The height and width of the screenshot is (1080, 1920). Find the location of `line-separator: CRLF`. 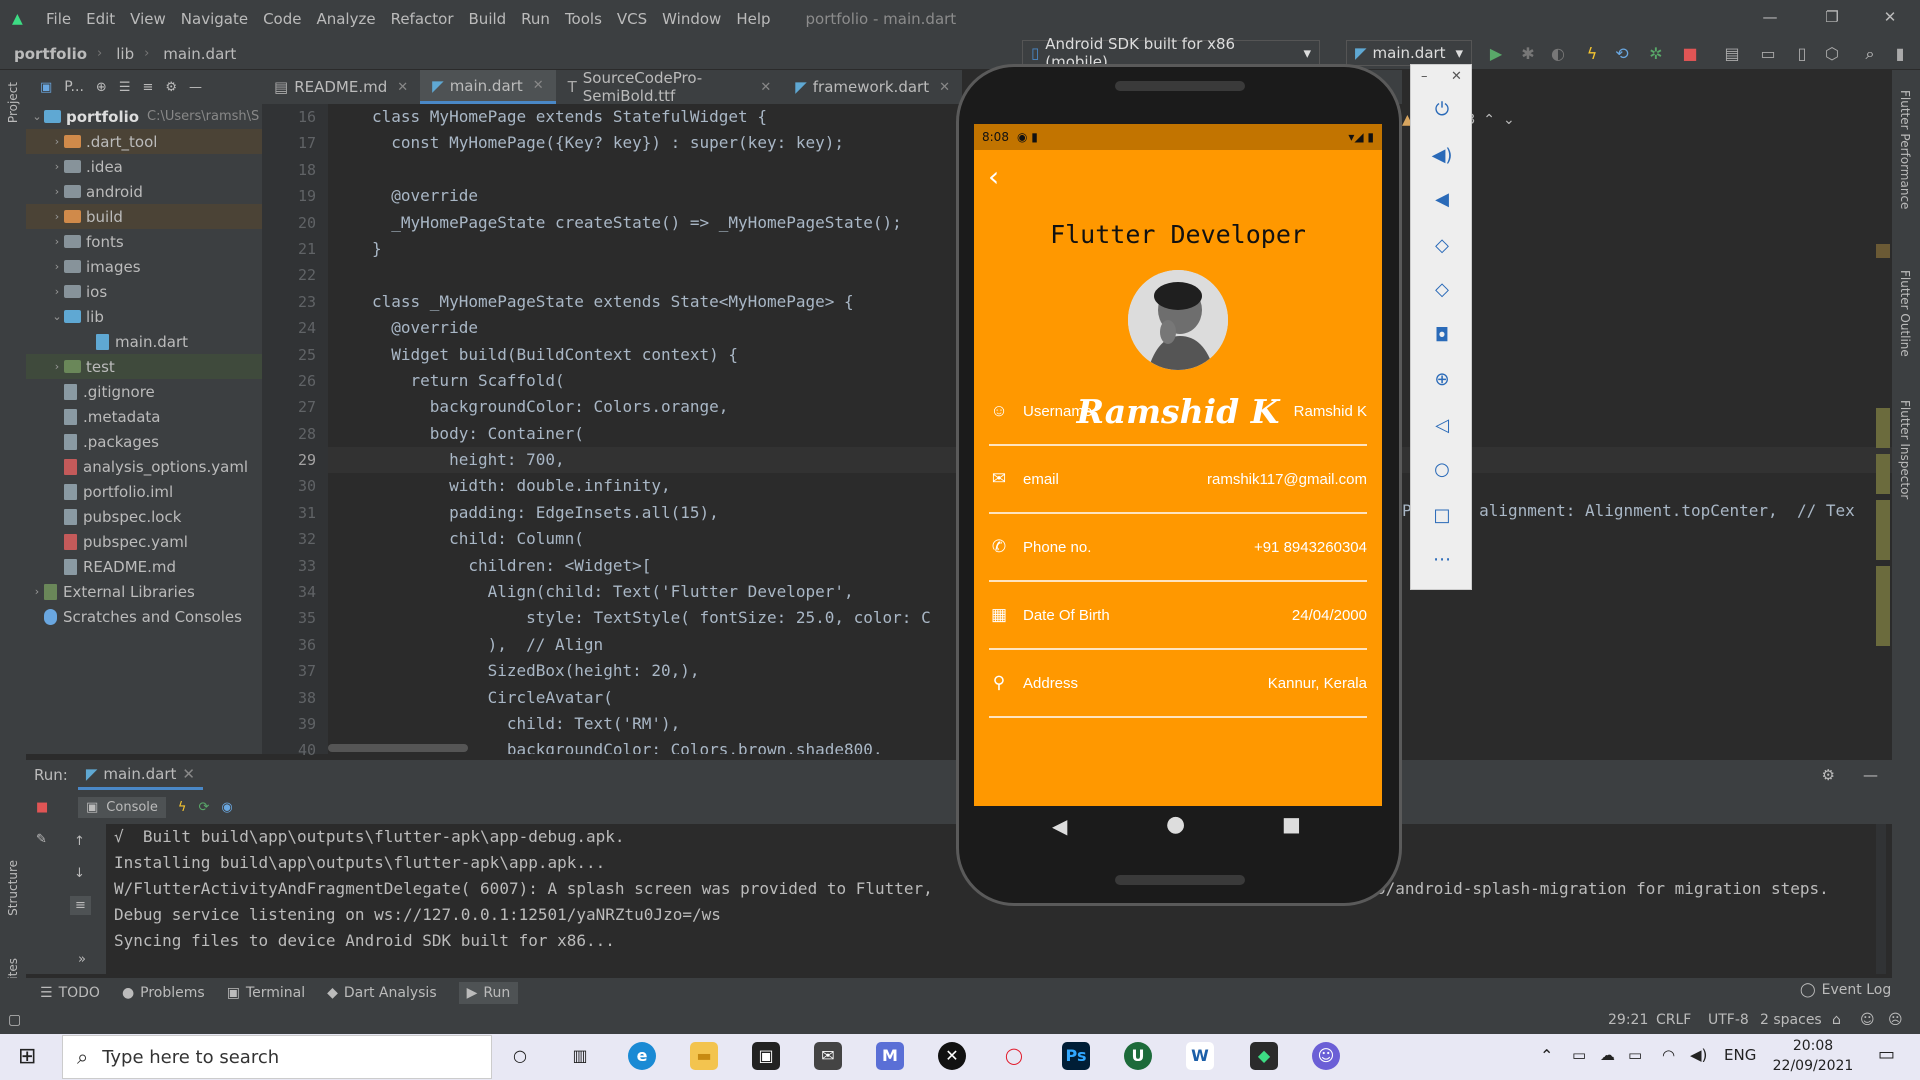

line-separator: CRLF is located at coordinates (1673, 1020).